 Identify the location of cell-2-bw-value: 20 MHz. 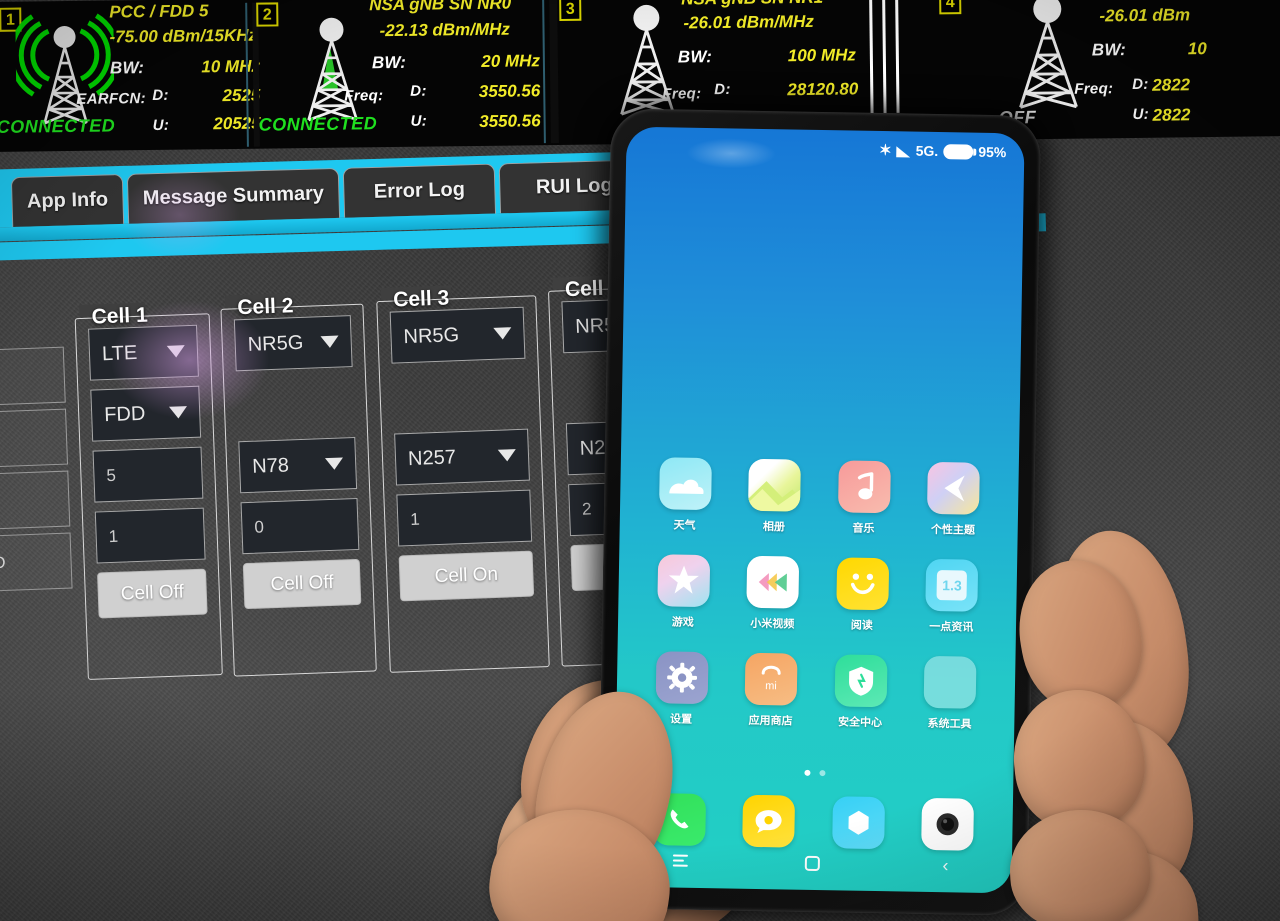
(511, 61).